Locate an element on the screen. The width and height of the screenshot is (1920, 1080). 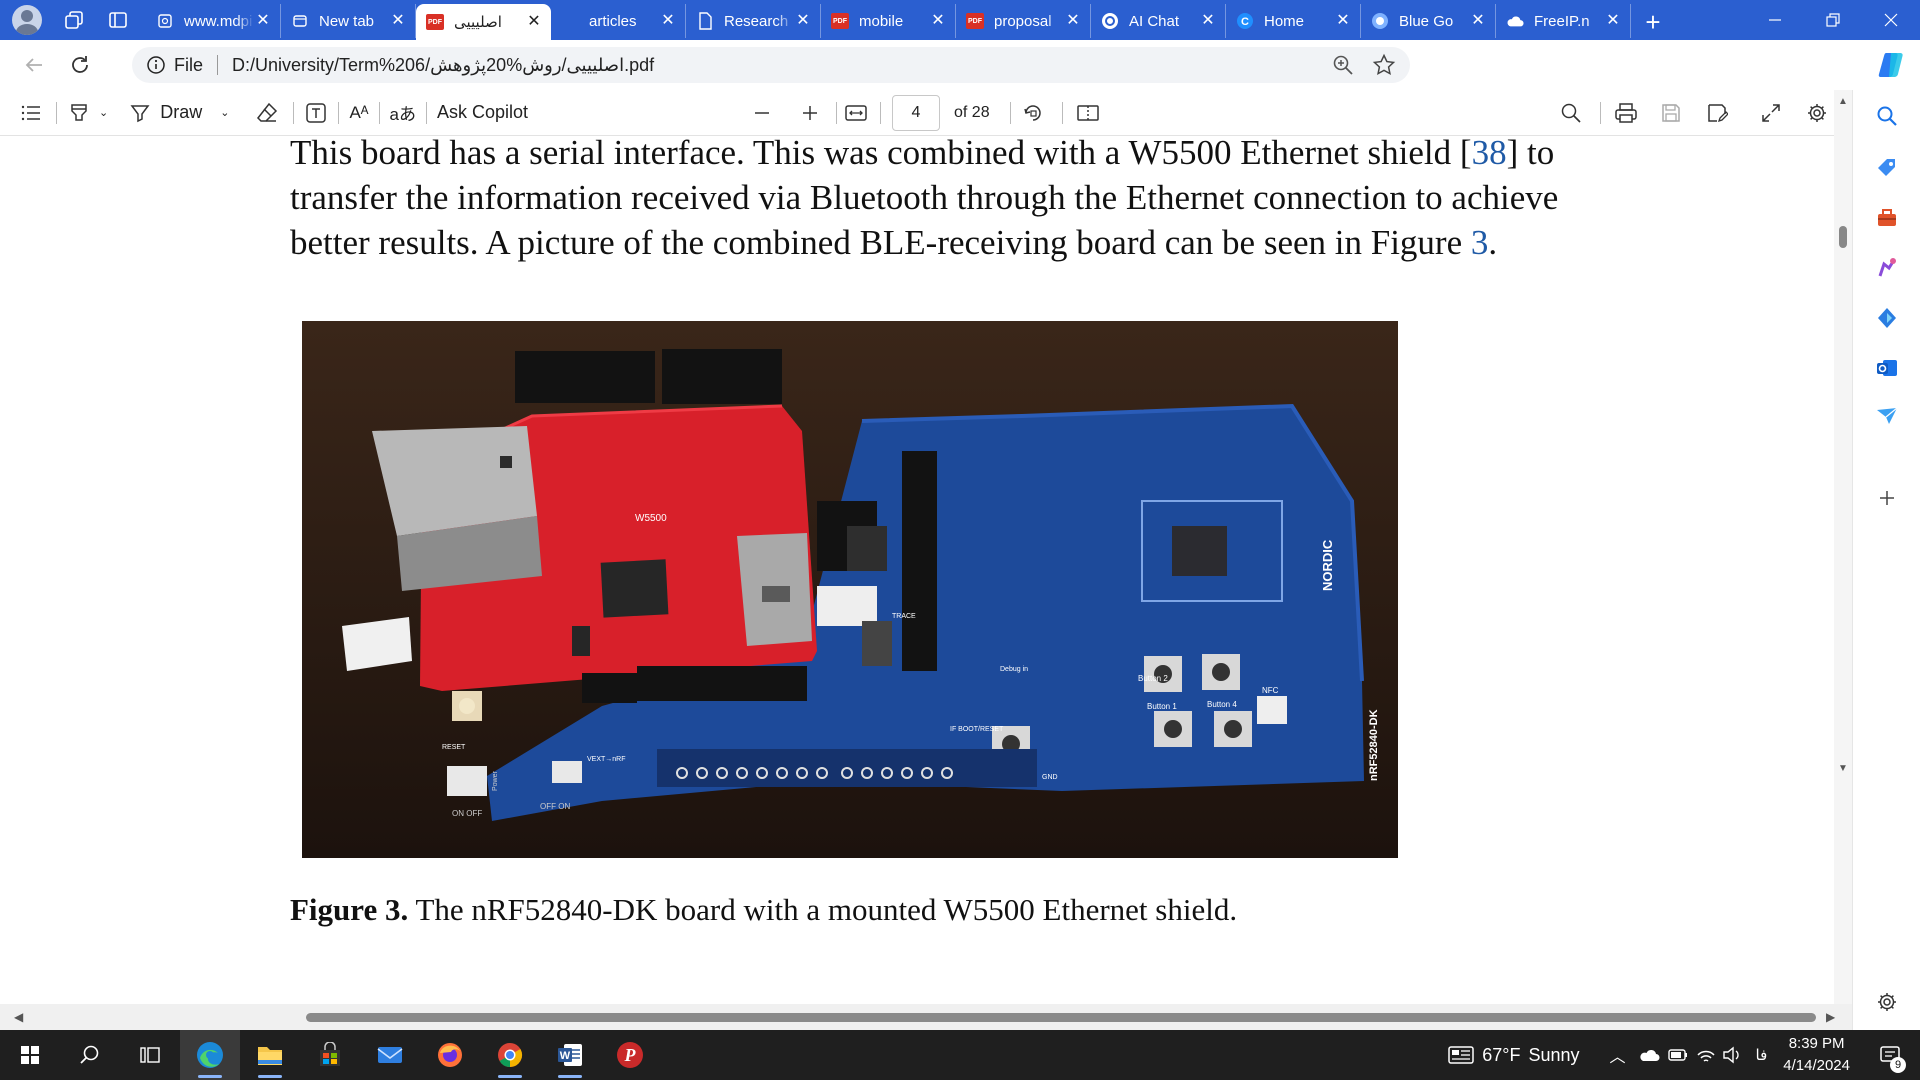
tab-ai-chat: AI Chat ✕ is located at coordinates (1158, 21).